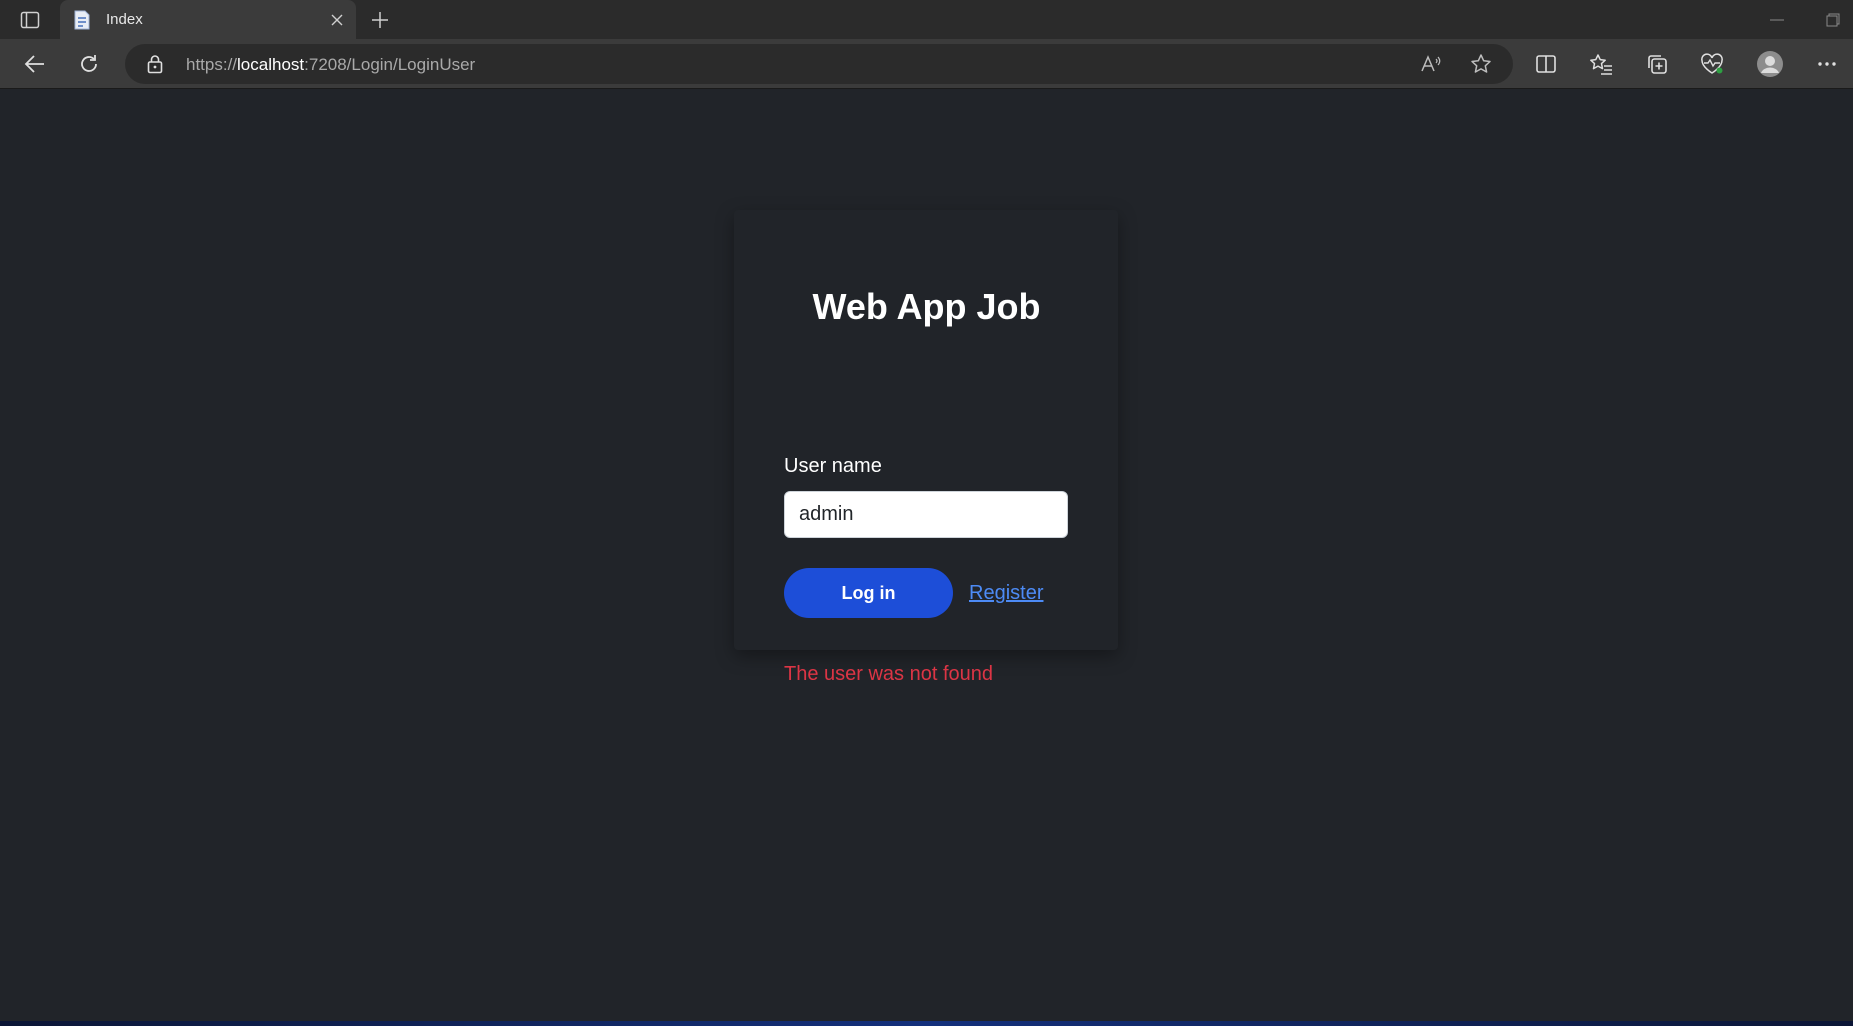  I want to click on favorite-star-icon, so click(1481, 64).